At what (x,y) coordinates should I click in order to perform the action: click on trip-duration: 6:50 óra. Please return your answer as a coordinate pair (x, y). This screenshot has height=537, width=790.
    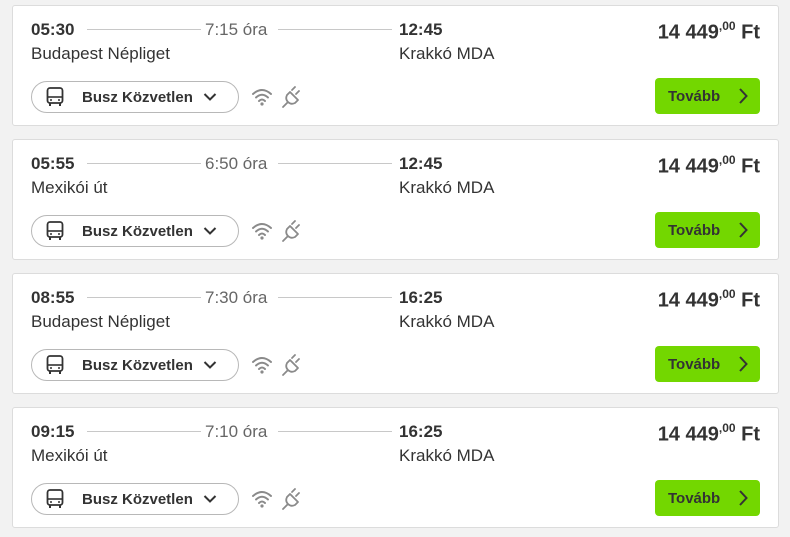
    Looking at the image, I should click on (236, 163).